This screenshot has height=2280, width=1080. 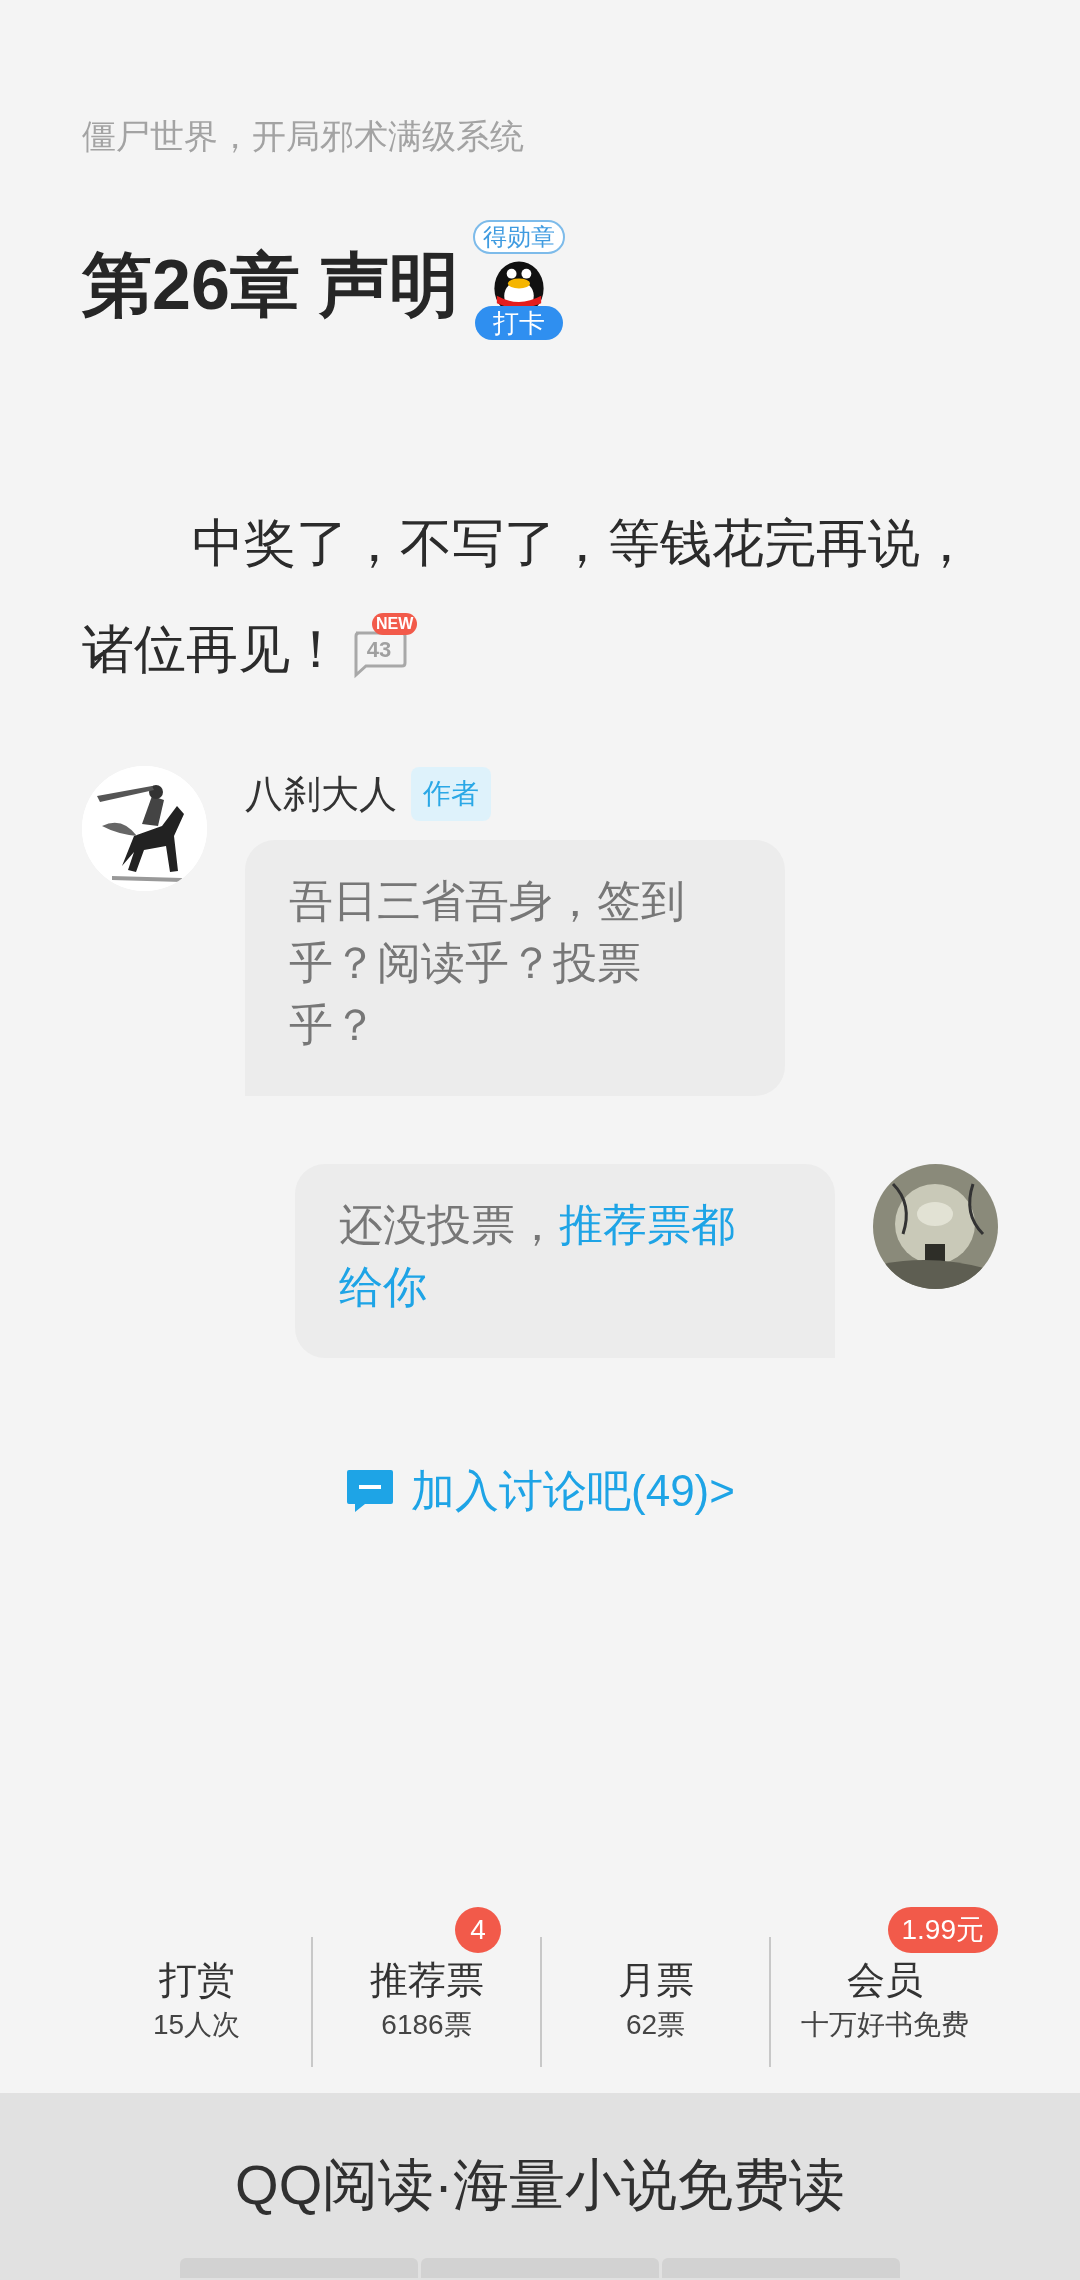 I want to click on new-badge: NEW, so click(x=395, y=624).